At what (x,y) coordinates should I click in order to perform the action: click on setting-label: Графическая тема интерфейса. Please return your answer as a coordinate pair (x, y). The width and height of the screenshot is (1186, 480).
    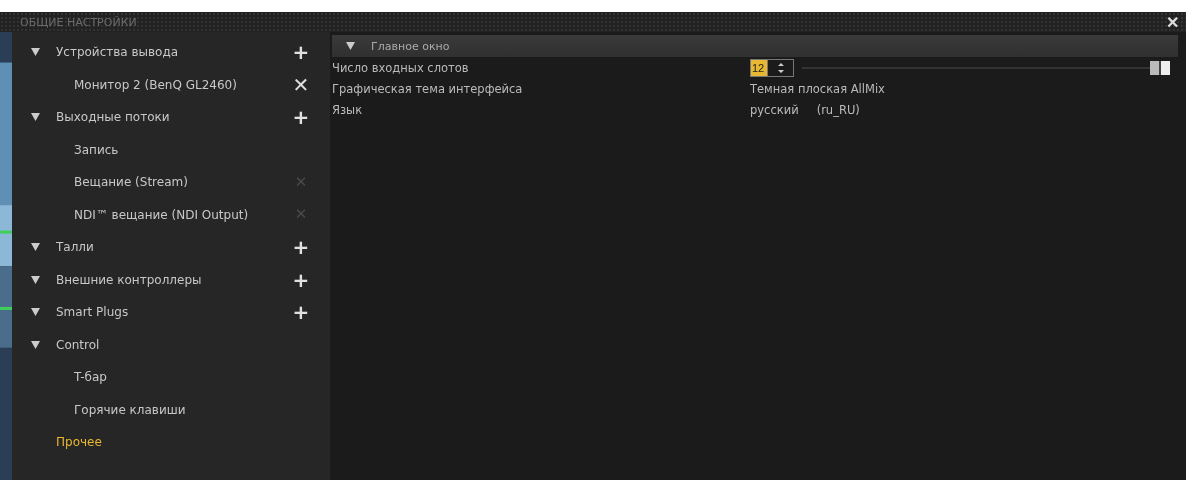
    Looking at the image, I should click on (428, 88).